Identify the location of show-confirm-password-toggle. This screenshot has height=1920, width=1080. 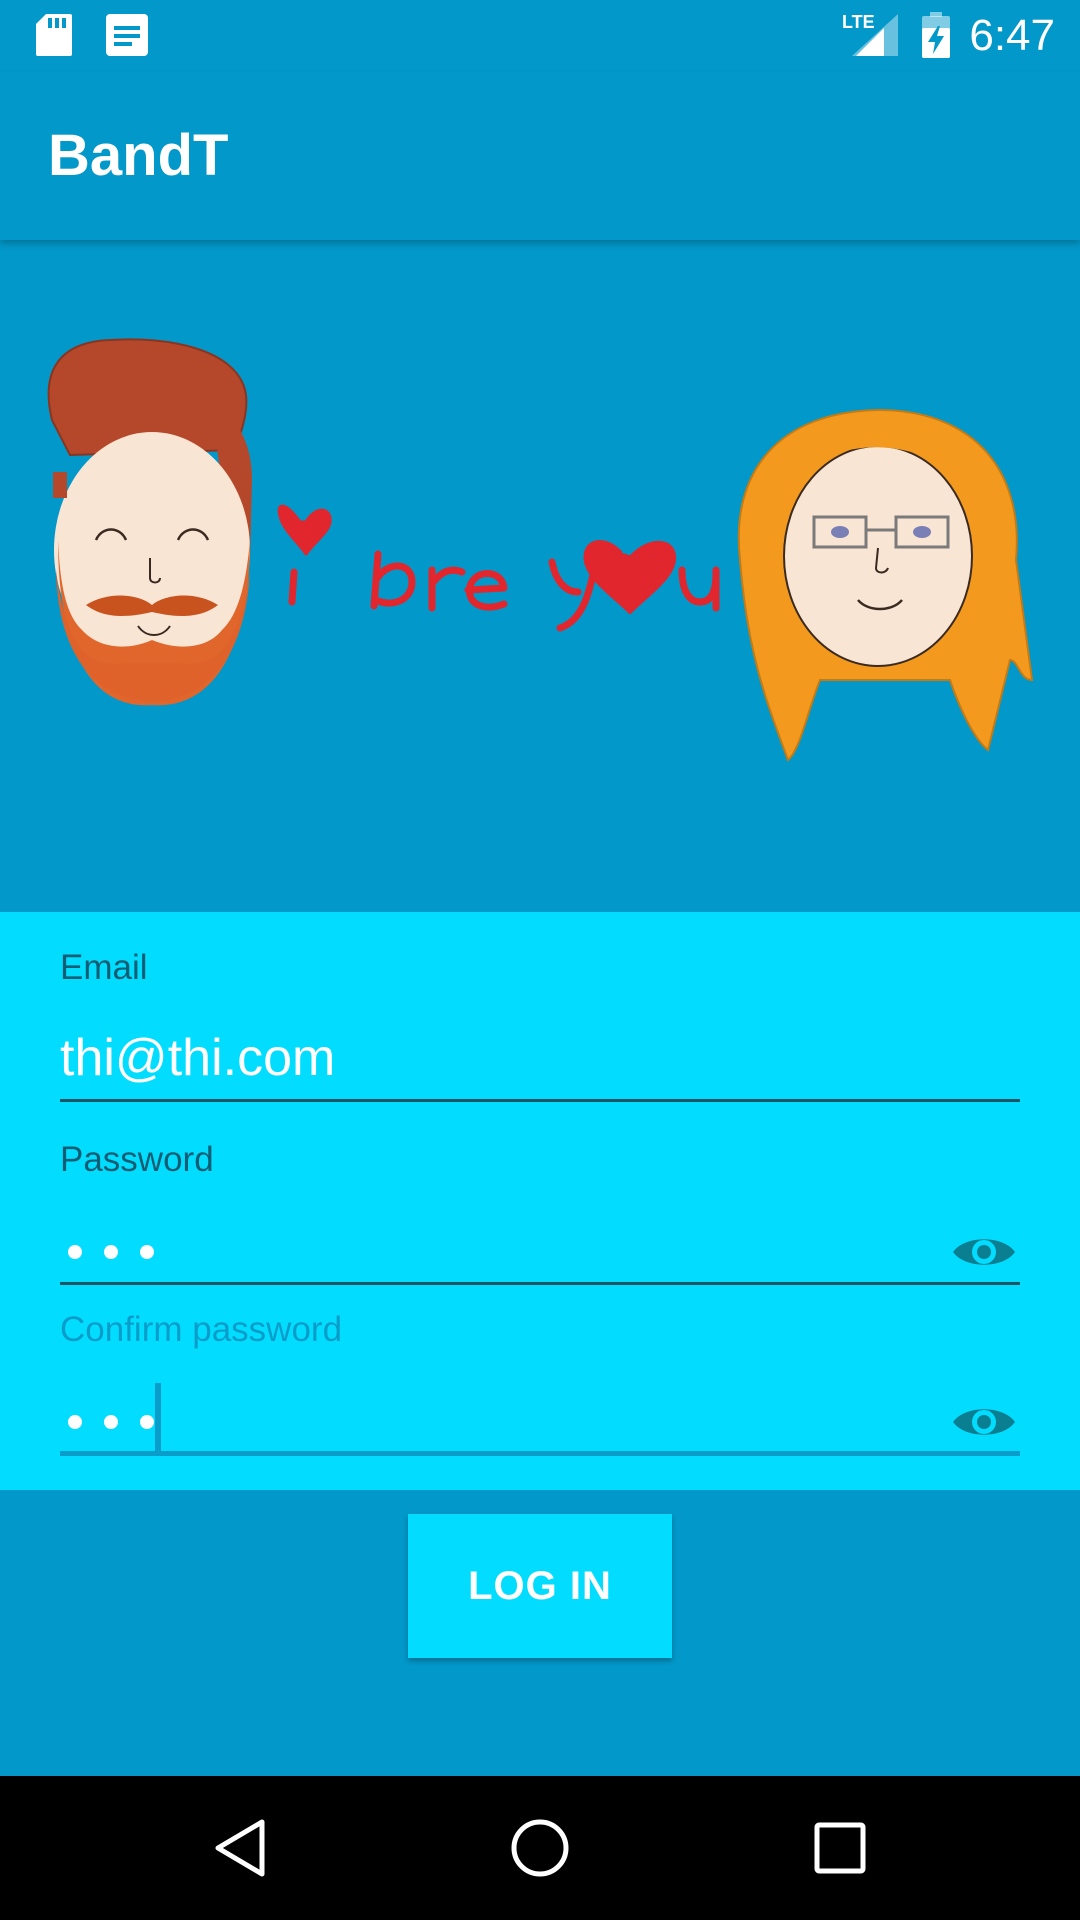
(984, 1422).